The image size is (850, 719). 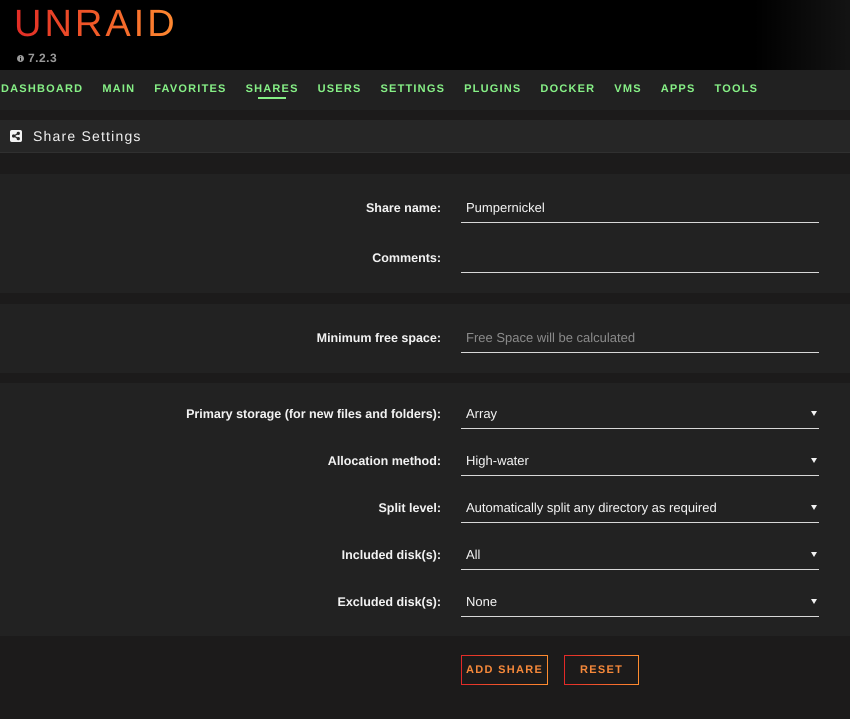 What do you see at coordinates (736, 90) in the screenshot?
I see `nav-tab: TOOLS` at bounding box center [736, 90].